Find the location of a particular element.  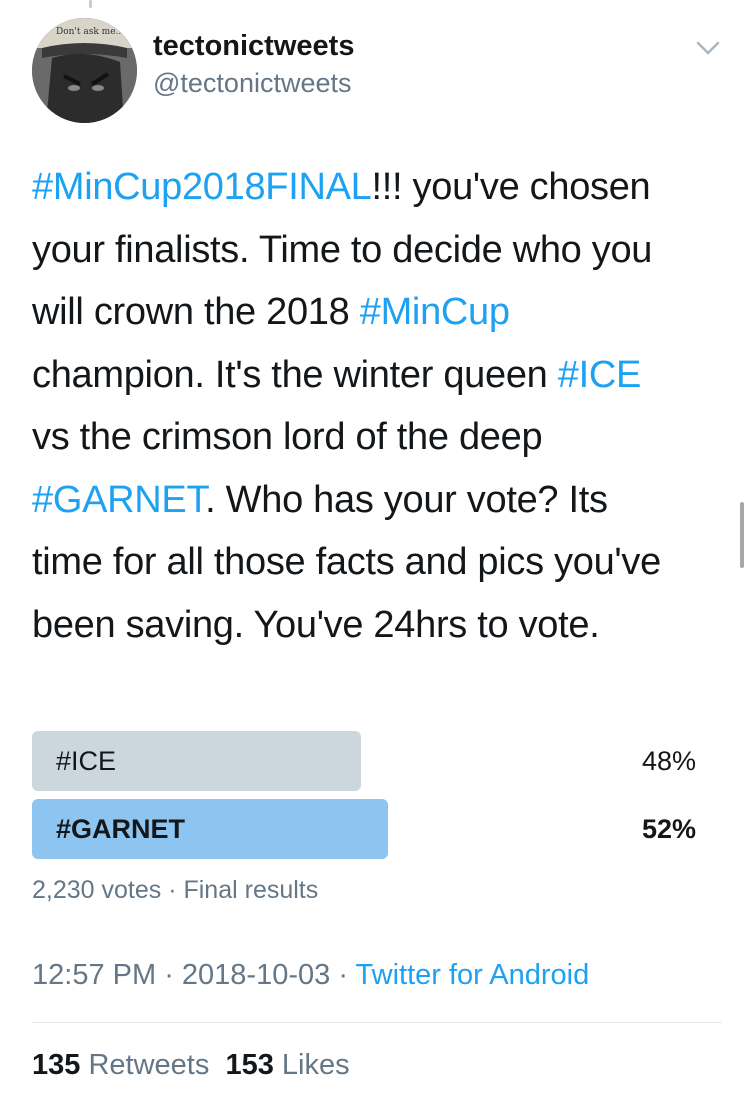

engagement-stats: 135 Retweets 153 Likes is located at coordinates (191, 1065).